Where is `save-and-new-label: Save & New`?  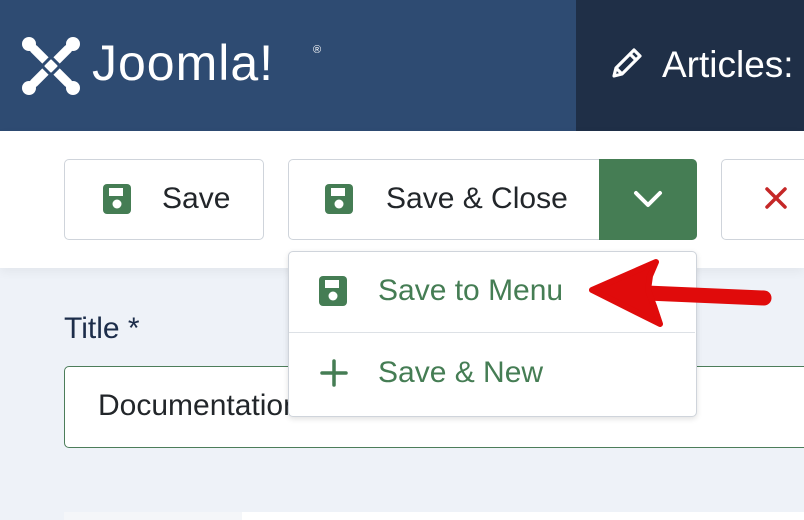
save-and-new-label: Save & New is located at coordinates (461, 372).